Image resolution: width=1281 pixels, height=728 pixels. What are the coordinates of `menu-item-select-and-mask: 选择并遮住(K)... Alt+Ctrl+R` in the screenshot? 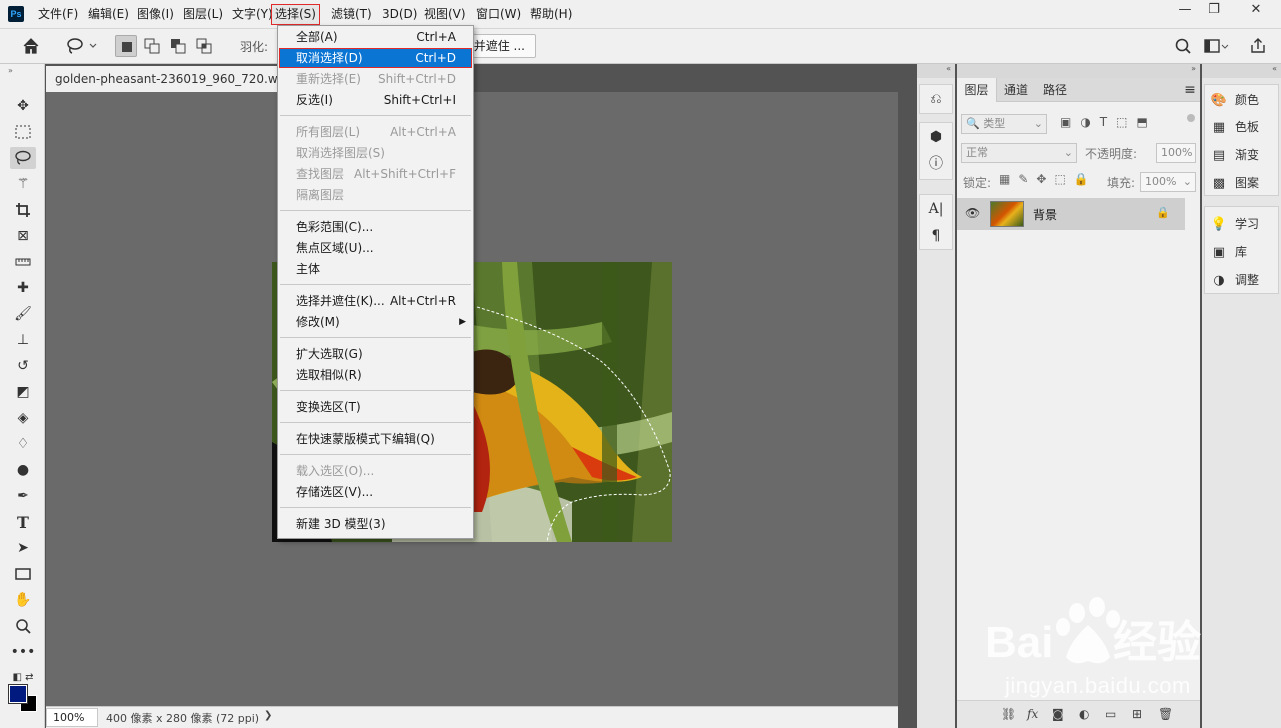 It's located at (375, 301).